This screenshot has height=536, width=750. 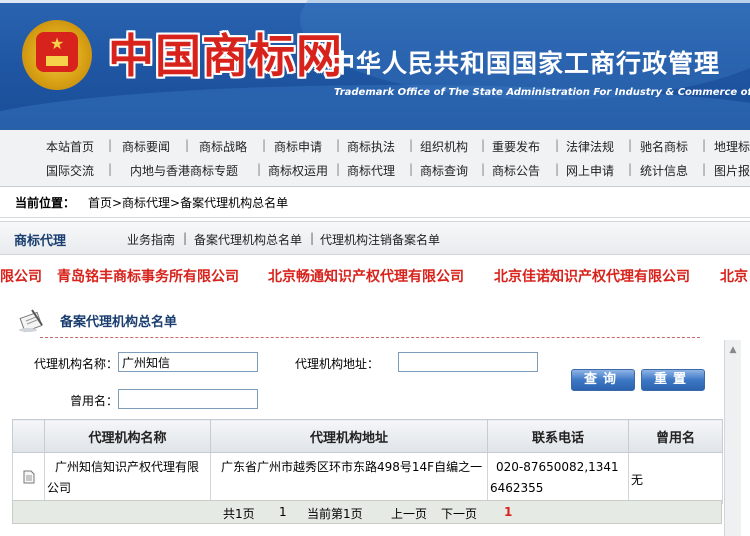 What do you see at coordinates (675, 436) in the screenshot?
I see `table-header-alias: 曾用名` at bounding box center [675, 436].